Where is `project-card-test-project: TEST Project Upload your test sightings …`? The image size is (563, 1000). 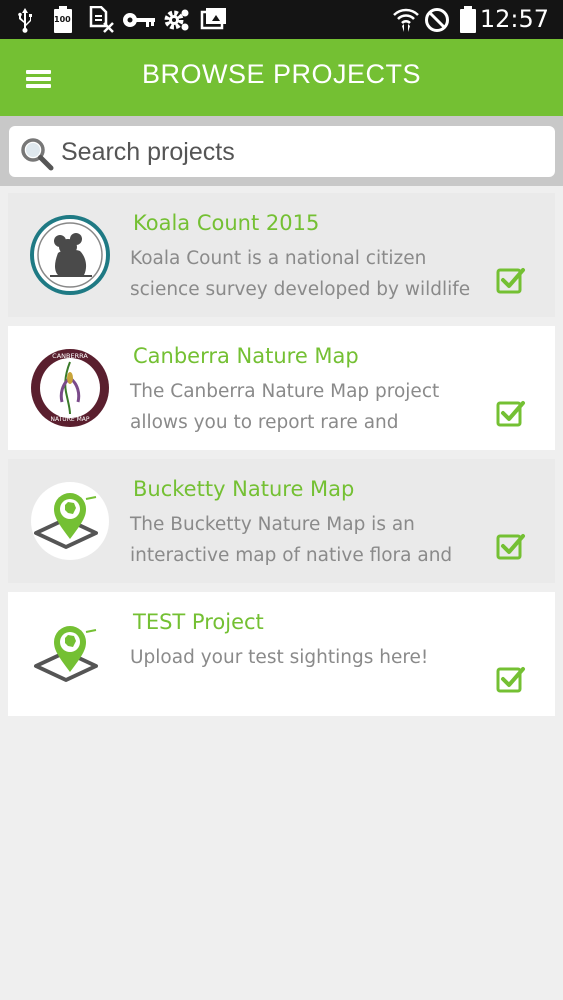 project-card-test-project: TEST Project Upload your test sightings … is located at coordinates (281, 654).